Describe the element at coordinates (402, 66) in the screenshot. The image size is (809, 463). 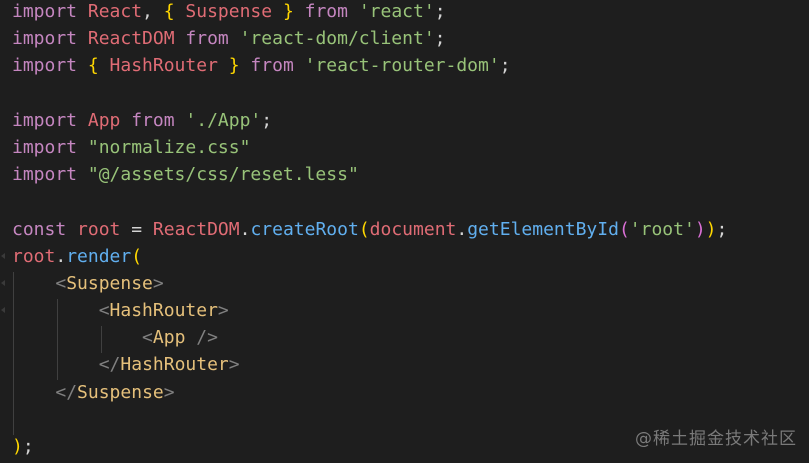
I see `code-token: 'react-router-dom'` at that location.